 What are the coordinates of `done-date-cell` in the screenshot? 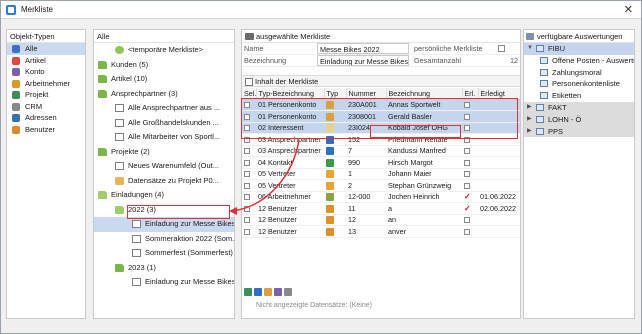 It's located at (499, 231).